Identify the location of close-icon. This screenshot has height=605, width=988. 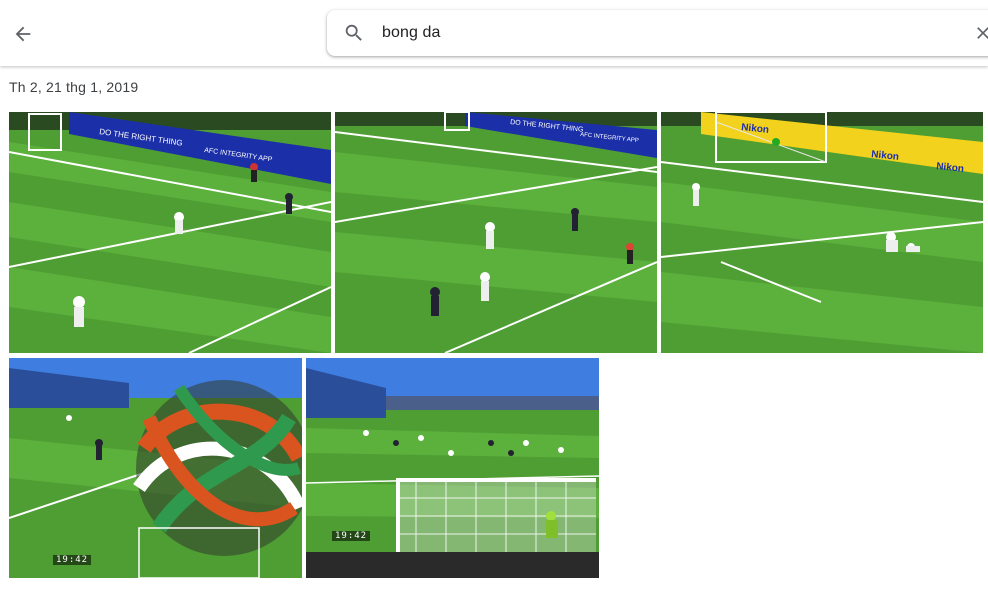
(980, 33).